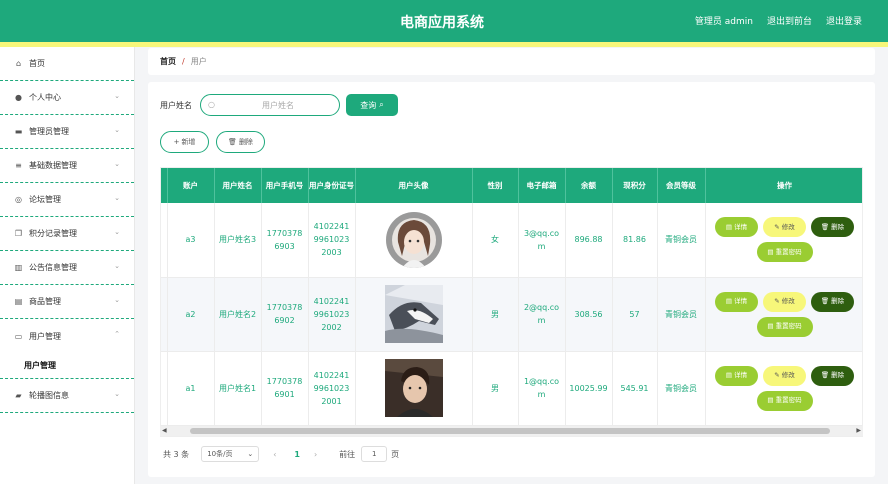 The width and height of the screenshot is (888, 484). I want to click on sidebar-item-admin-manage: ▬ 管理员管理 ⌄, so click(67, 132).